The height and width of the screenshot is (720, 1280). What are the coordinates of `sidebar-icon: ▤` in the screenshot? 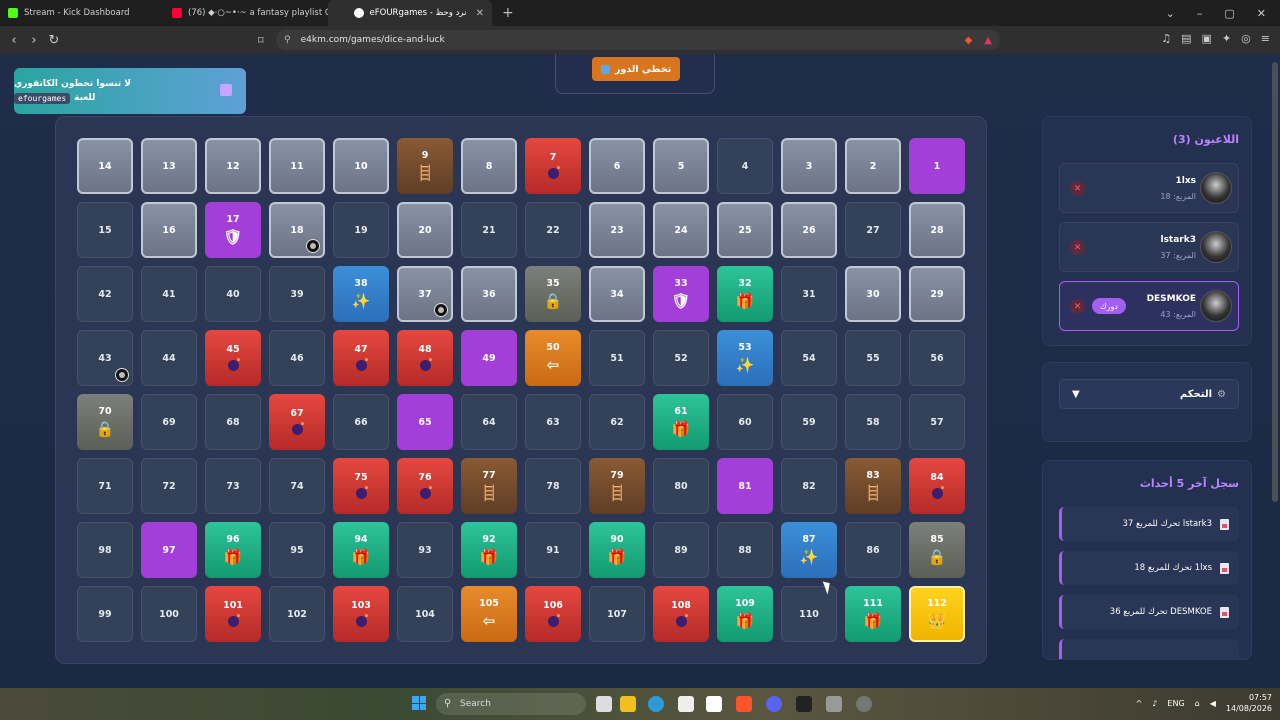 It's located at (1186, 38).